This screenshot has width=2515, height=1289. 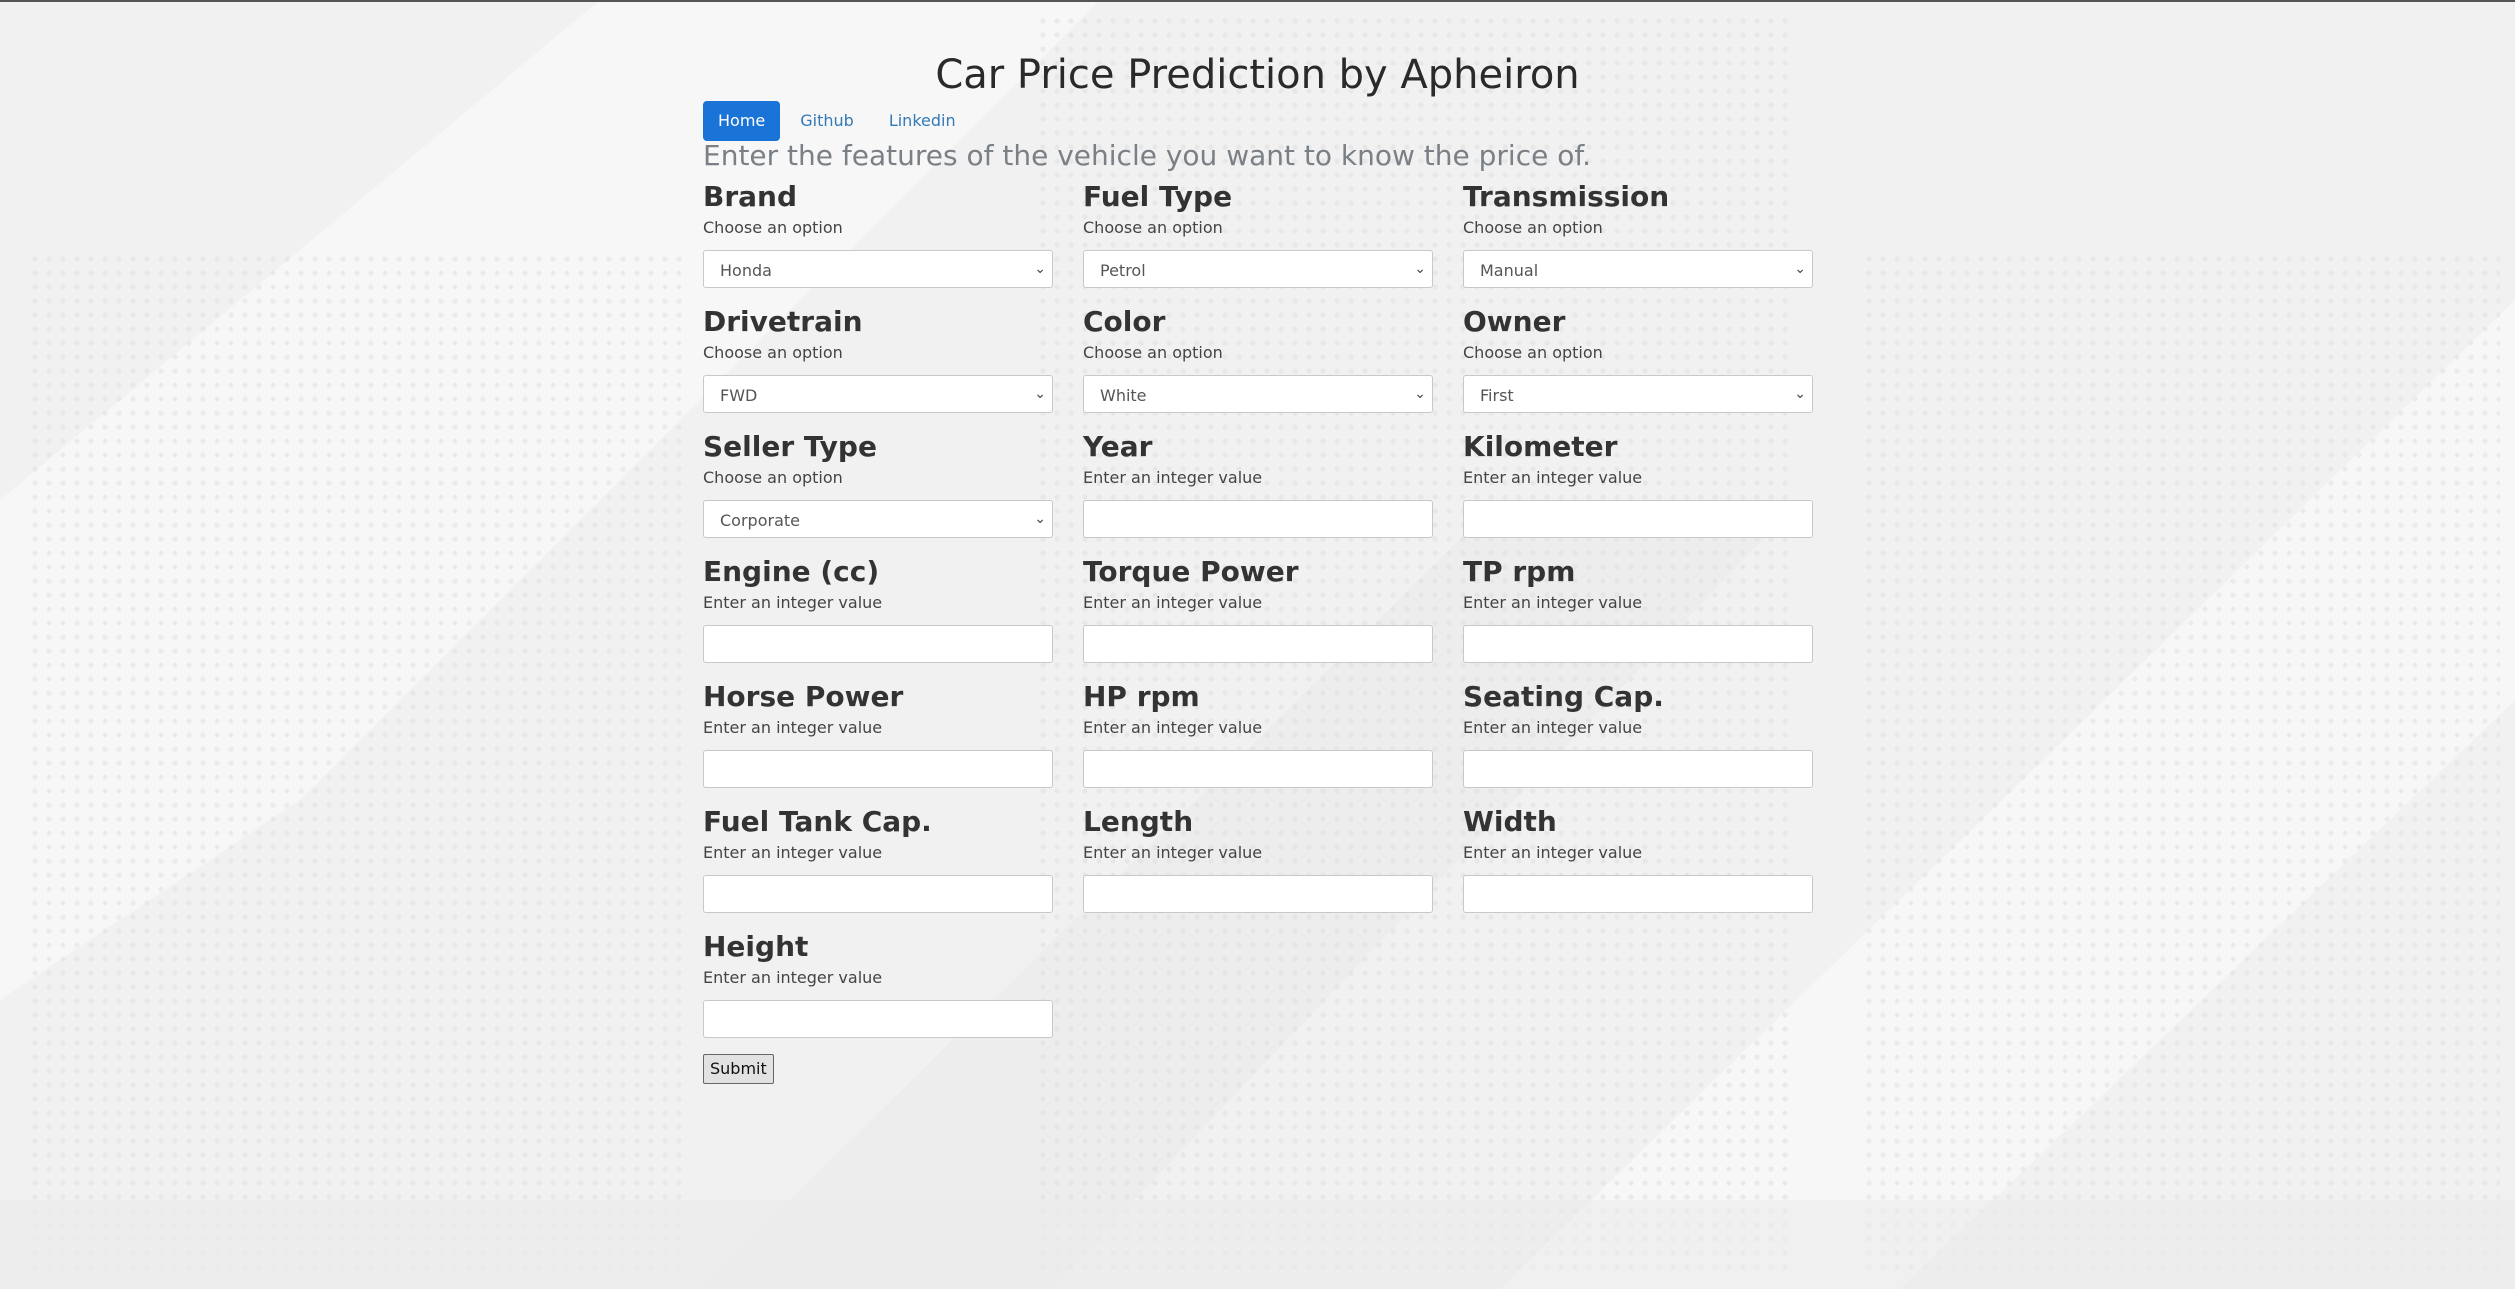 I want to click on hp-rpm-hint: Enter an integer value, so click(x=1173, y=727).